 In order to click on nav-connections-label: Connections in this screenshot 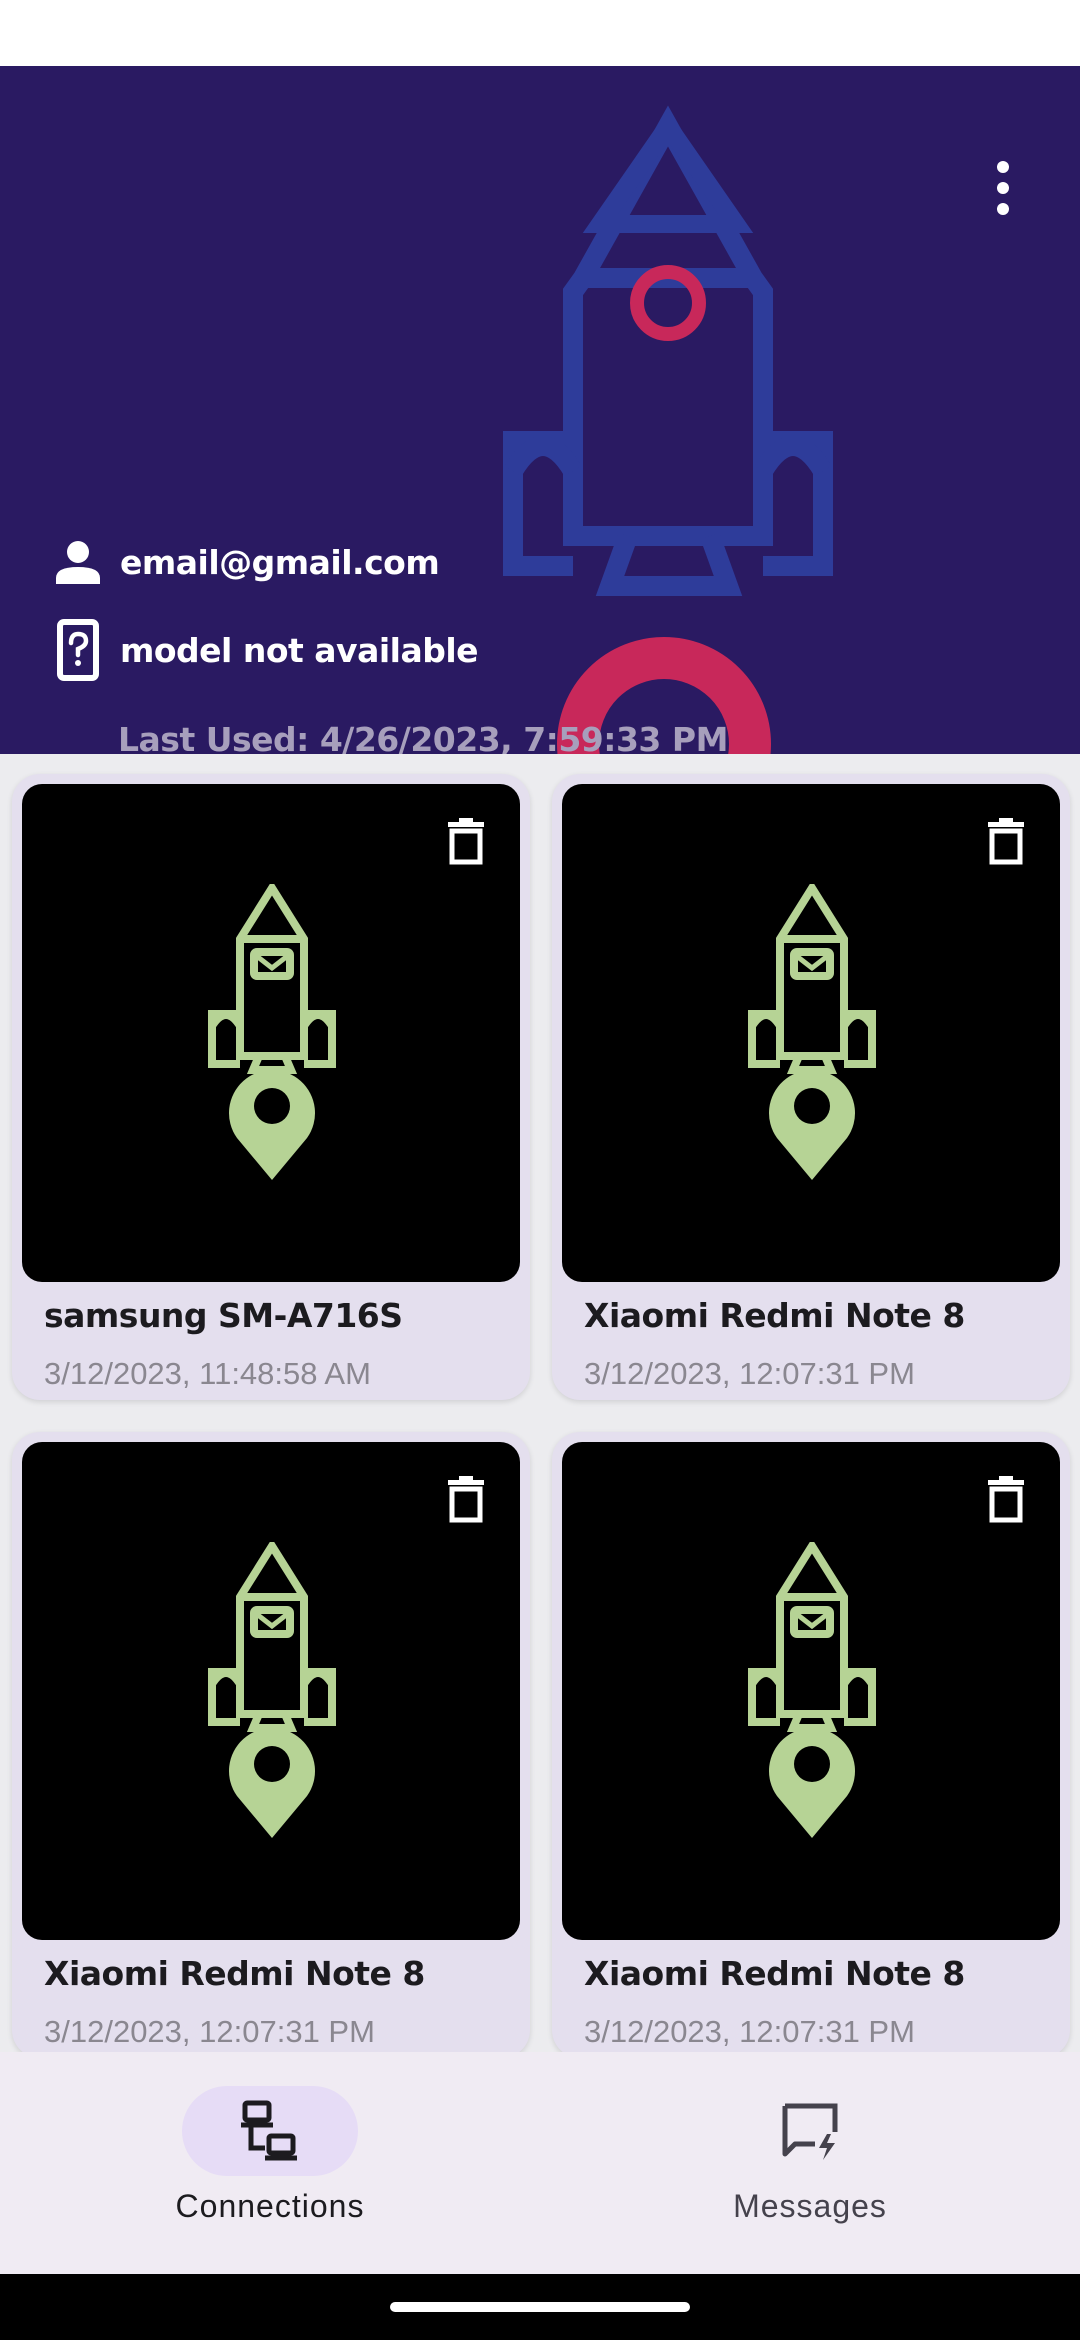, I will do `click(270, 2206)`.